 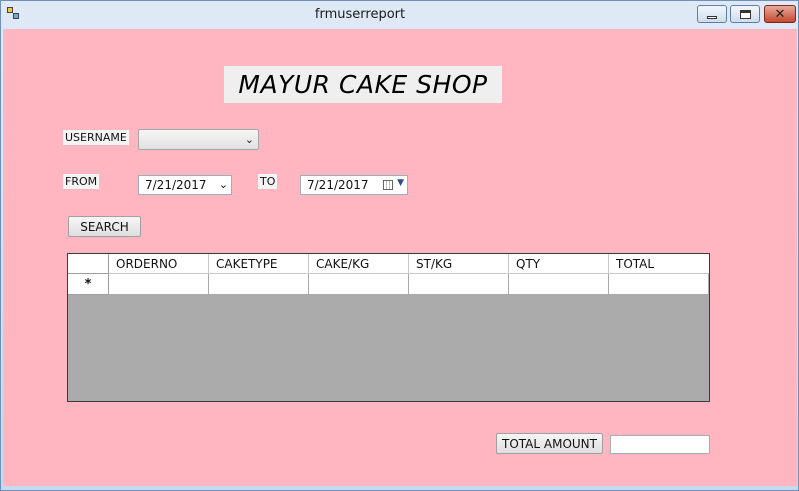 What do you see at coordinates (96, 137) in the screenshot?
I see `username-label: USERNAME` at bounding box center [96, 137].